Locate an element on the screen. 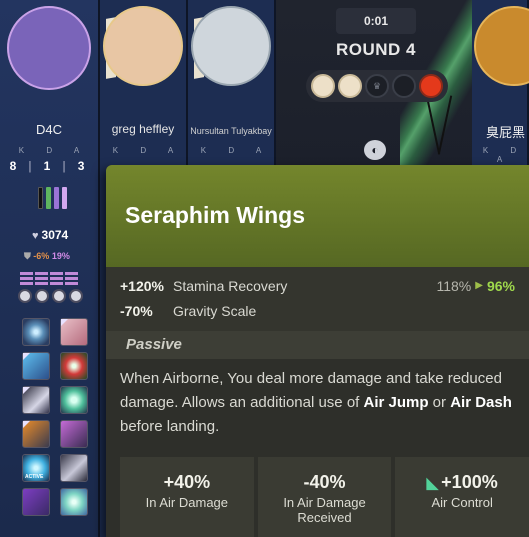 The image size is (529, 537). heart-icon: ♥ is located at coordinates (35, 236).